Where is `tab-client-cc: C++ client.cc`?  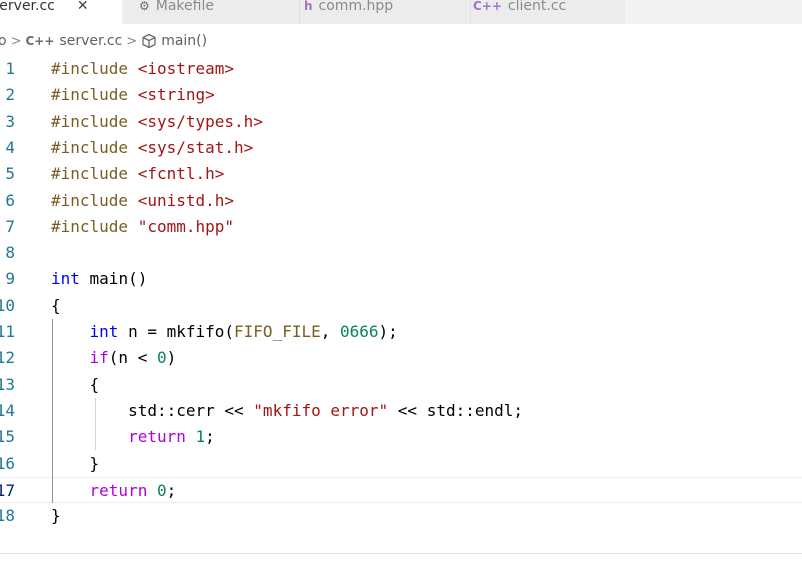 tab-client-cc: C++ client.cc is located at coordinates (548, 12).